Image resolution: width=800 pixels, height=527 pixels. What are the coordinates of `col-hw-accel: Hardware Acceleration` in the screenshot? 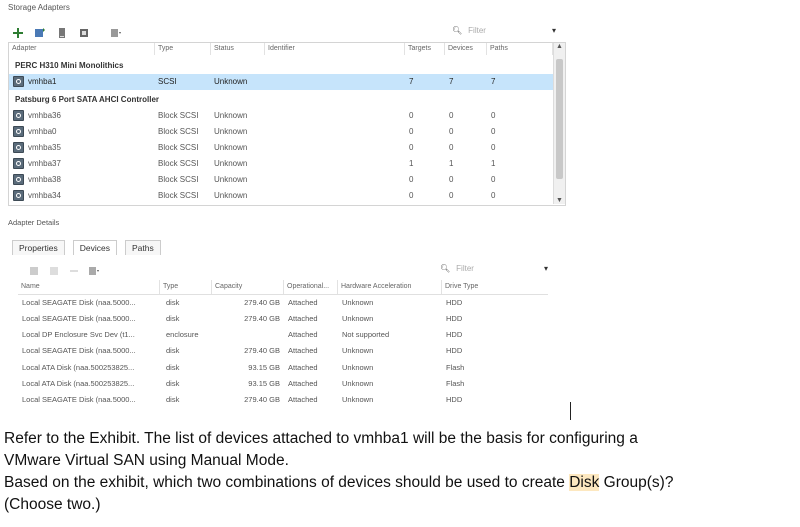 It's located at (390, 287).